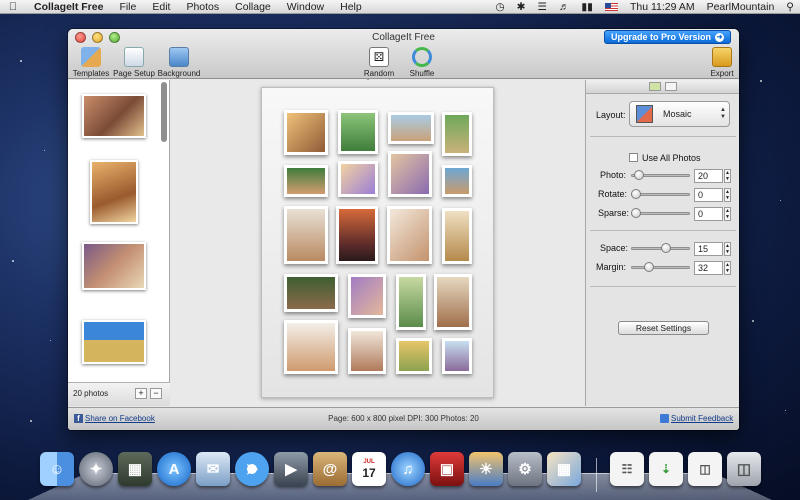 The height and width of the screenshot is (500, 800). What do you see at coordinates (649, 267) in the screenshot?
I see `margin-slider-knob` at bounding box center [649, 267].